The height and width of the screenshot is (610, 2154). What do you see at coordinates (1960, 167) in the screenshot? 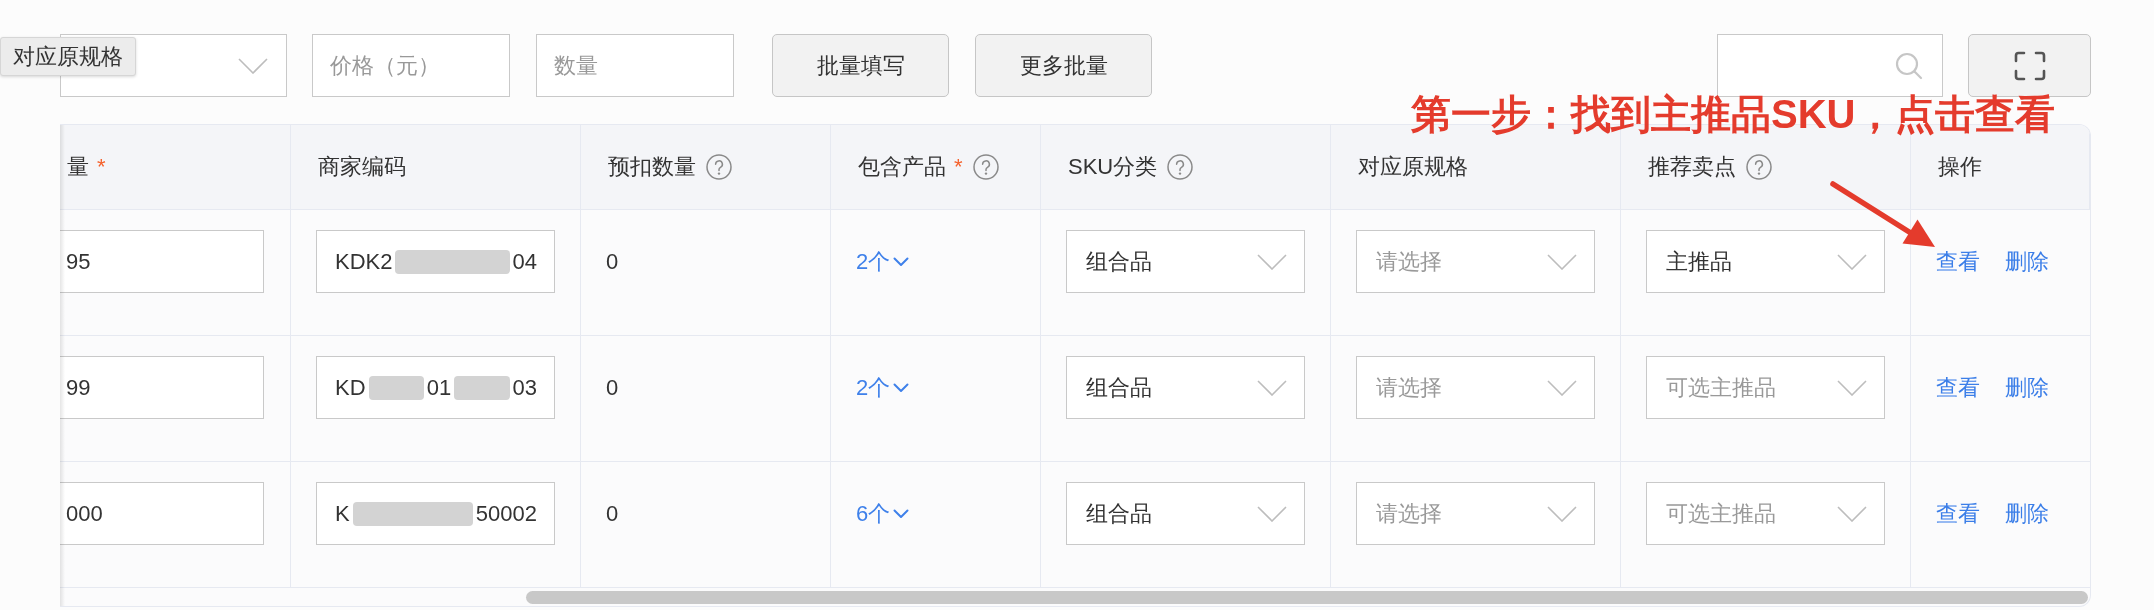
I see `column-header: 操作` at bounding box center [1960, 167].